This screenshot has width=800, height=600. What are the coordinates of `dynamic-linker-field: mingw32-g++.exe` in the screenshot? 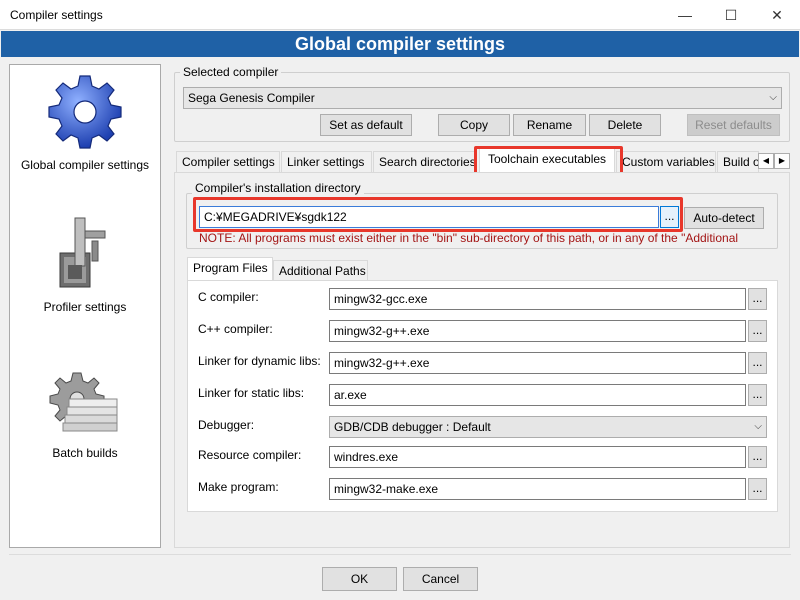 It's located at (537, 363).